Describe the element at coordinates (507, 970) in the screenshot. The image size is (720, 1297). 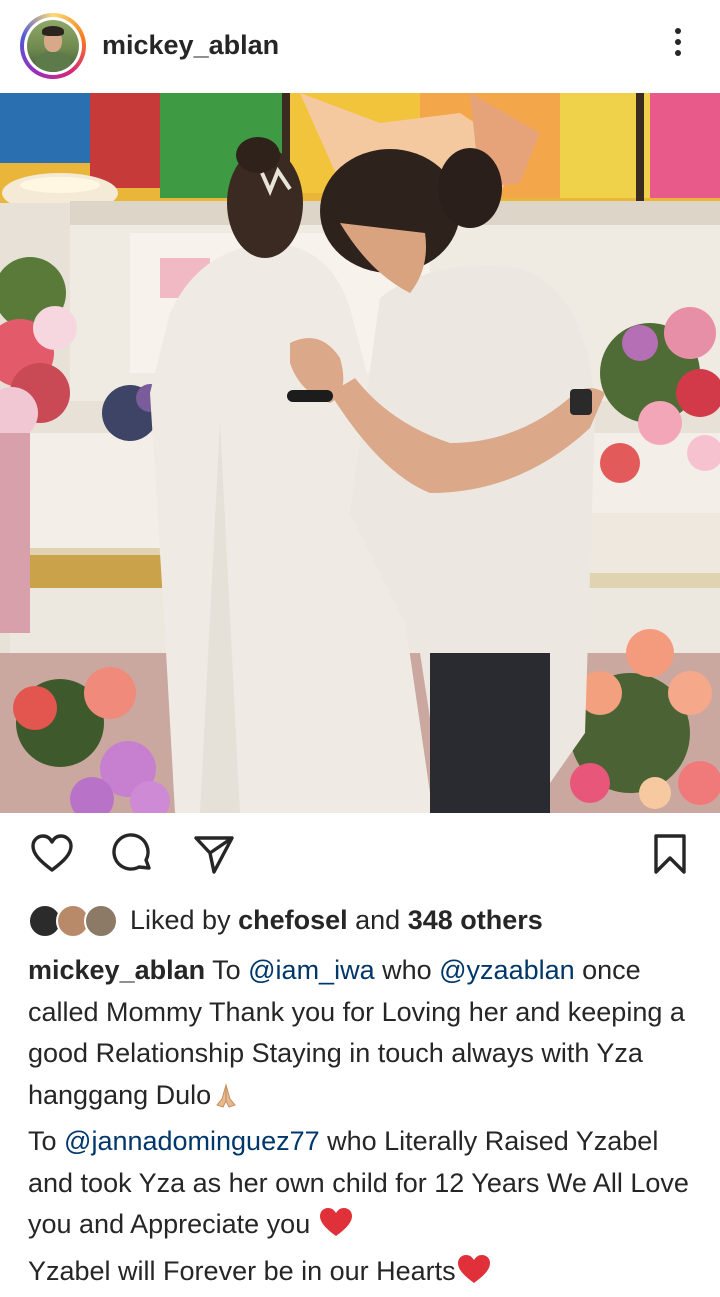
I see `mention-yzaablan: @yzaablan` at that location.